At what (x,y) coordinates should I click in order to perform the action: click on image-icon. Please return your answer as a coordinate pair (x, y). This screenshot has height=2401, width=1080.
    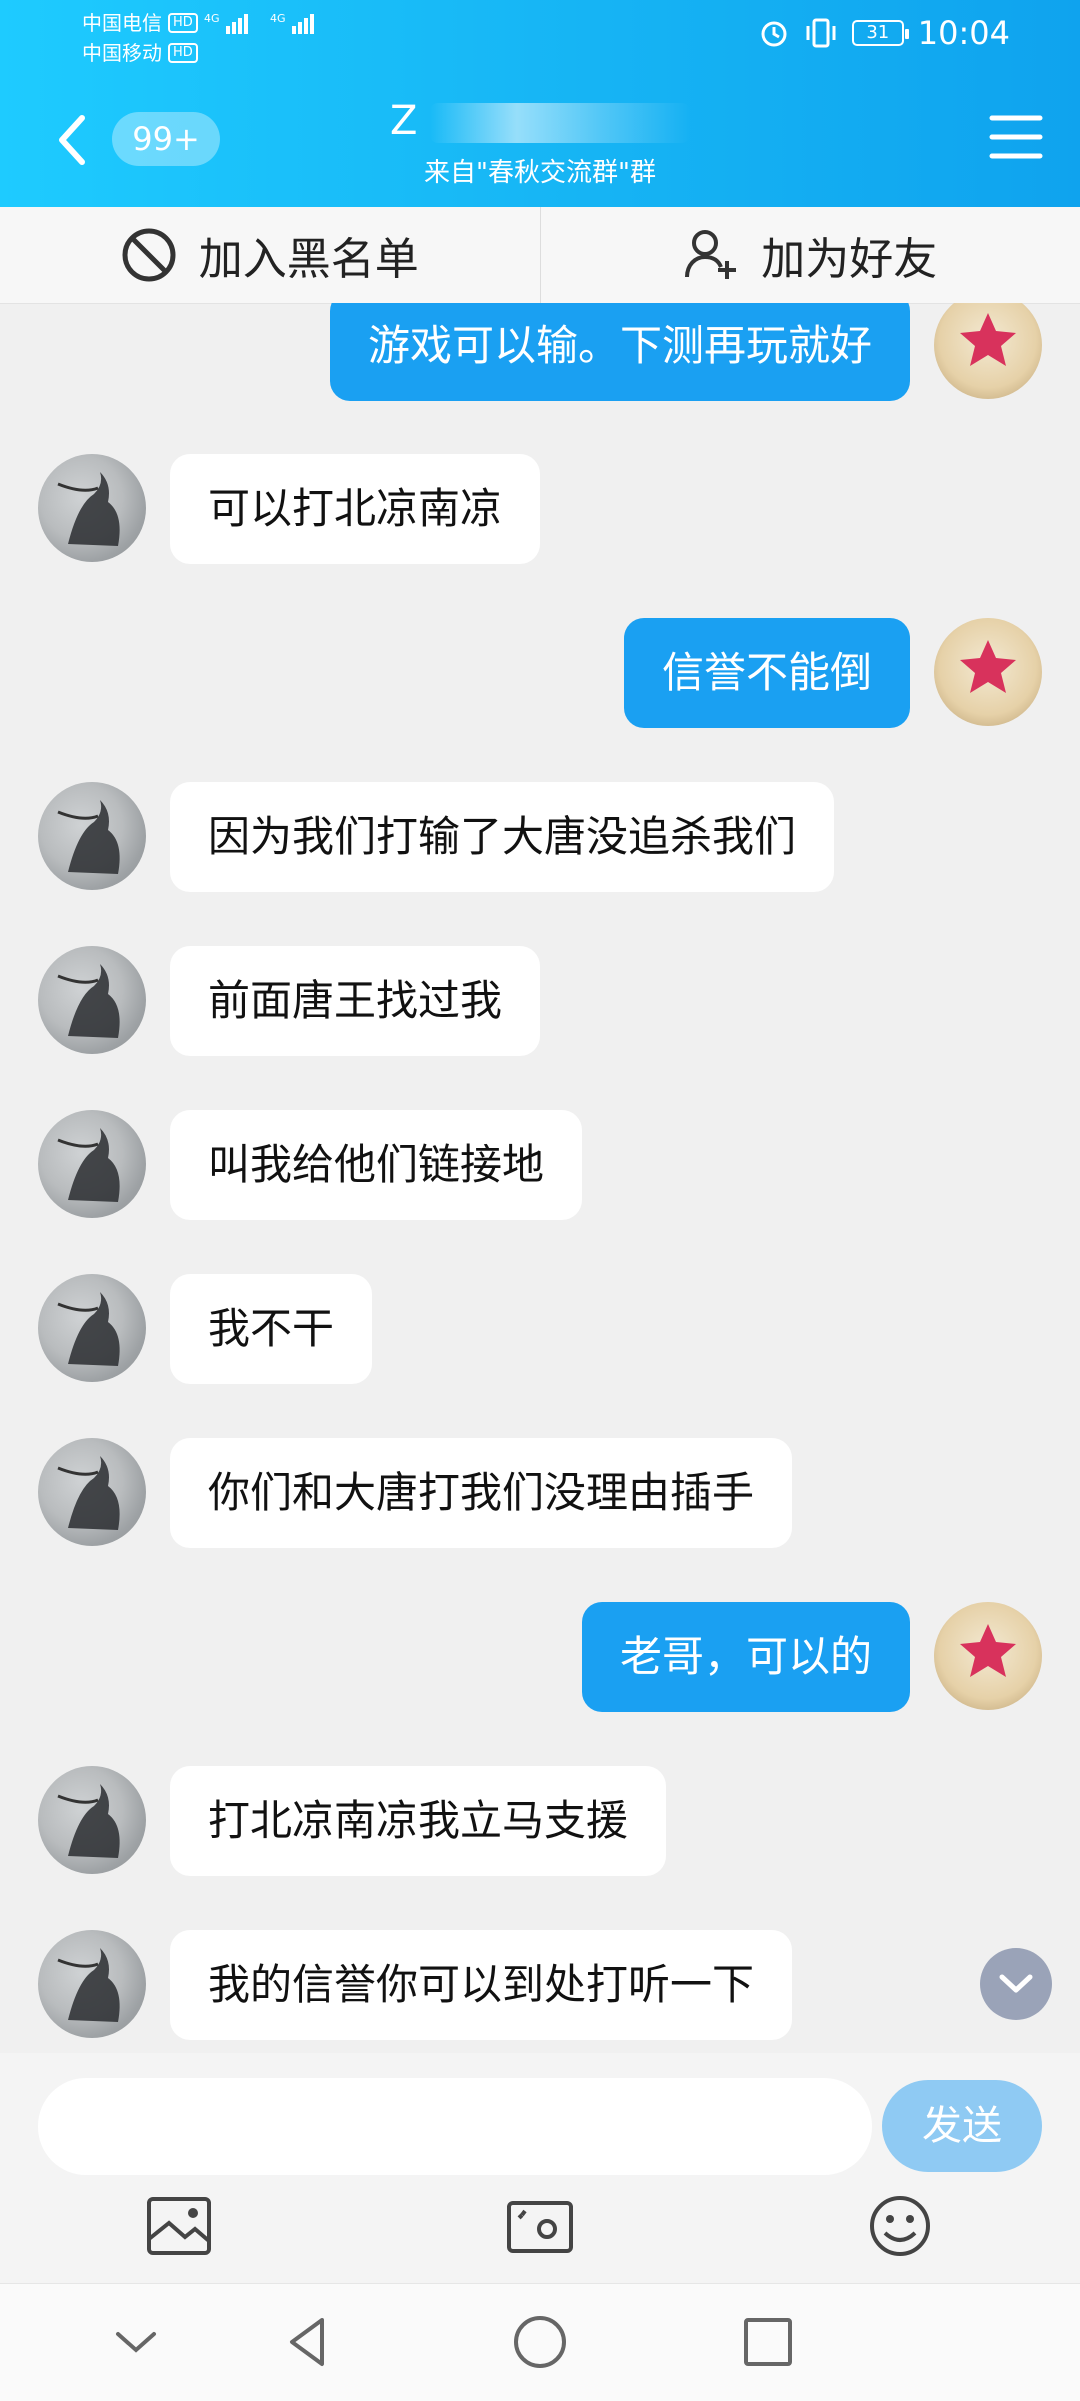
    Looking at the image, I should click on (180, 2226).